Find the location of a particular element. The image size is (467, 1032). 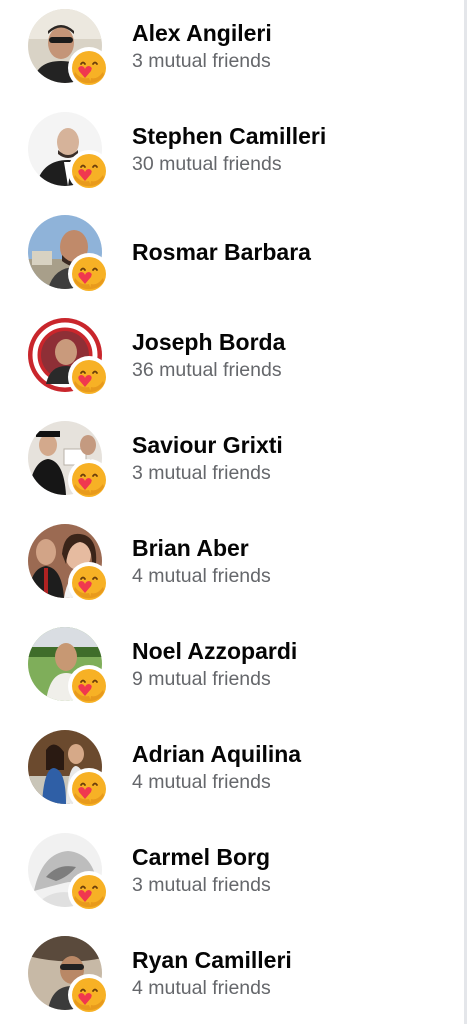

friend-name: Ryan Camilleri is located at coordinates (292, 960).